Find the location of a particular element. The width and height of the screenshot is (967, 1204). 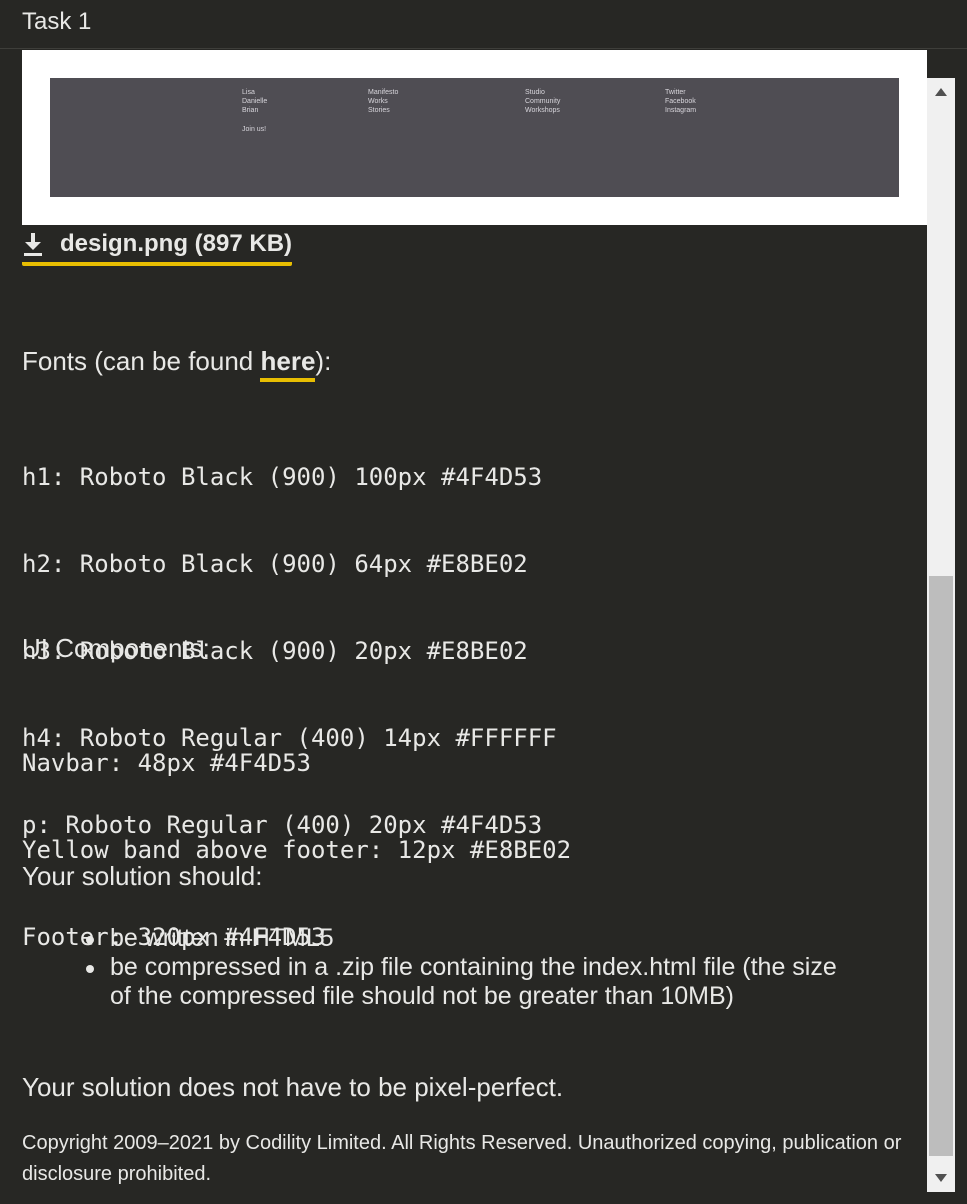

preview-footer-link: Twitter is located at coordinates (675, 92).